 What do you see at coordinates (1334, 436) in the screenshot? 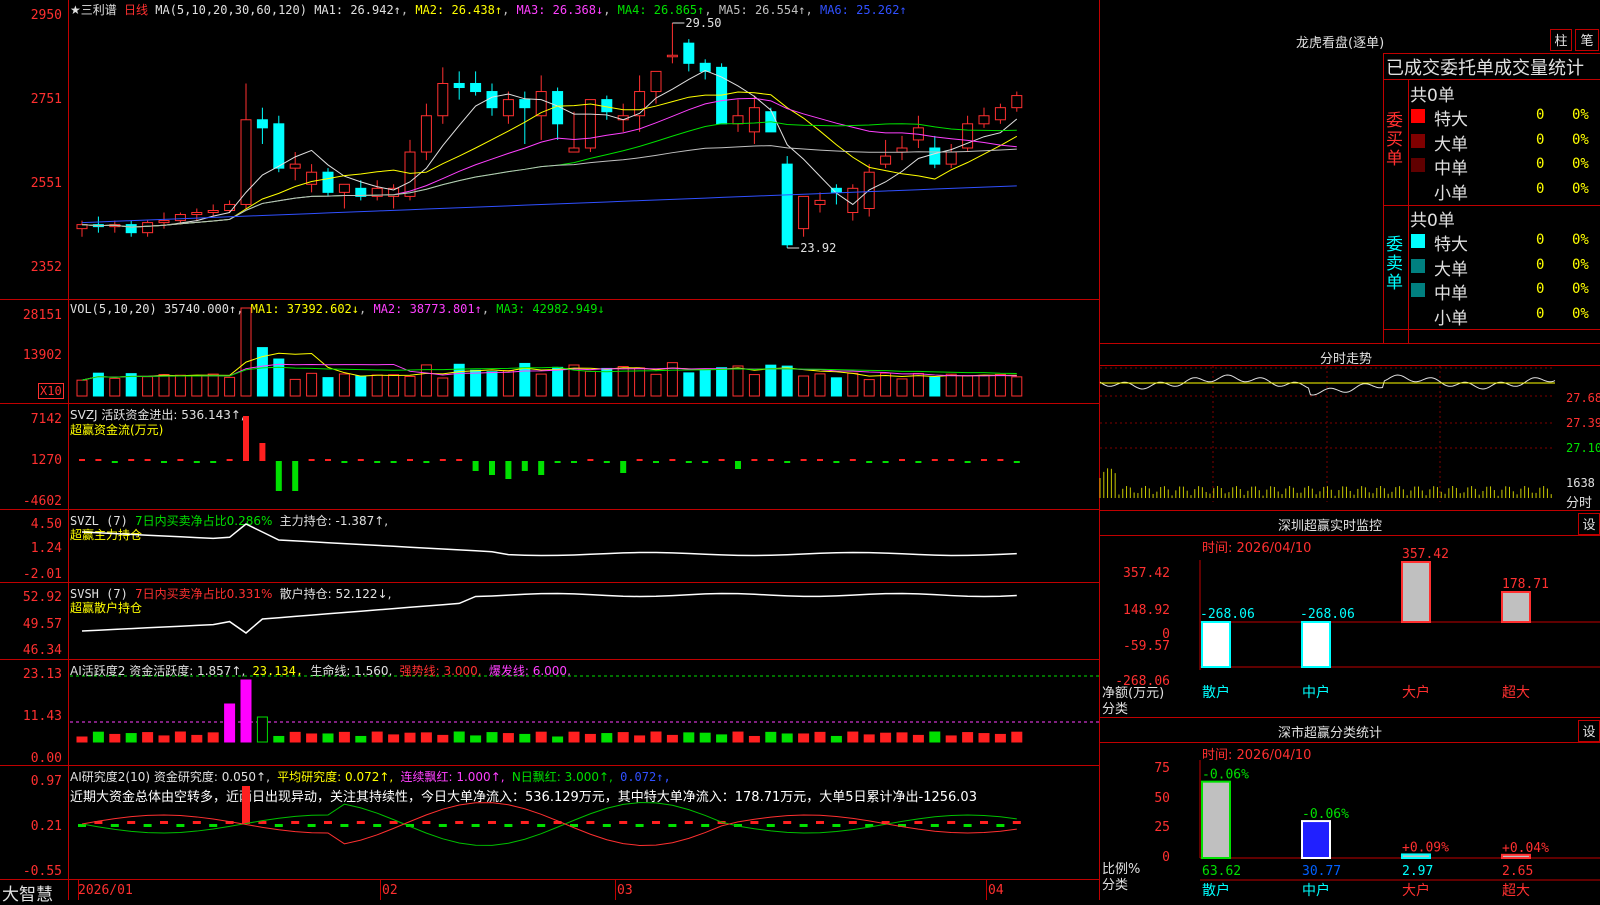
I see `intraday-chart` at bounding box center [1334, 436].